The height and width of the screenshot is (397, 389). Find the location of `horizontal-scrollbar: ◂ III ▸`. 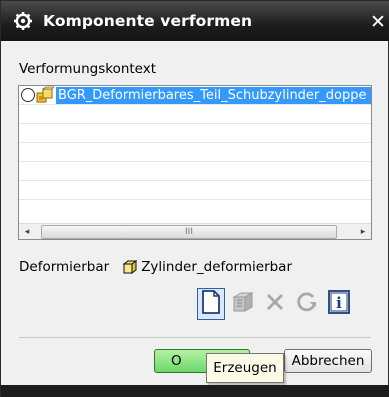

horizontal-scrollbar: ◂ III ▸ is located at coordinates (195, 231).